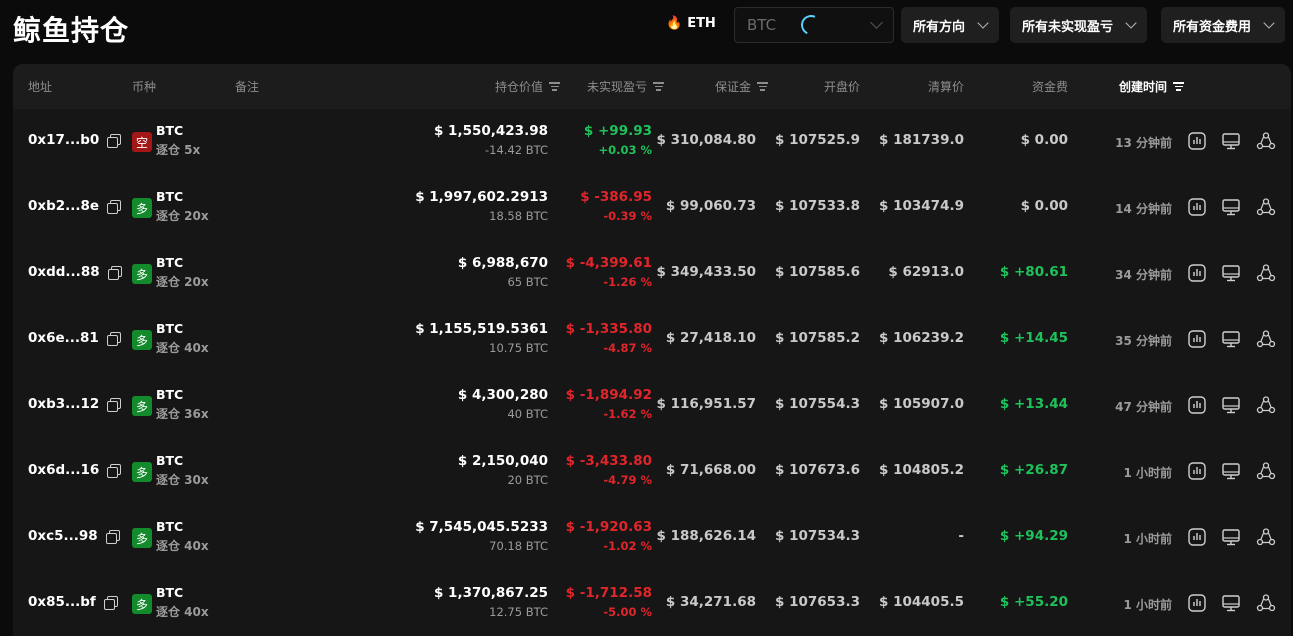  Describe the element at coordinates (1151, 86) in the screenshot. I see `col-created-time: 创建时间` at that location.